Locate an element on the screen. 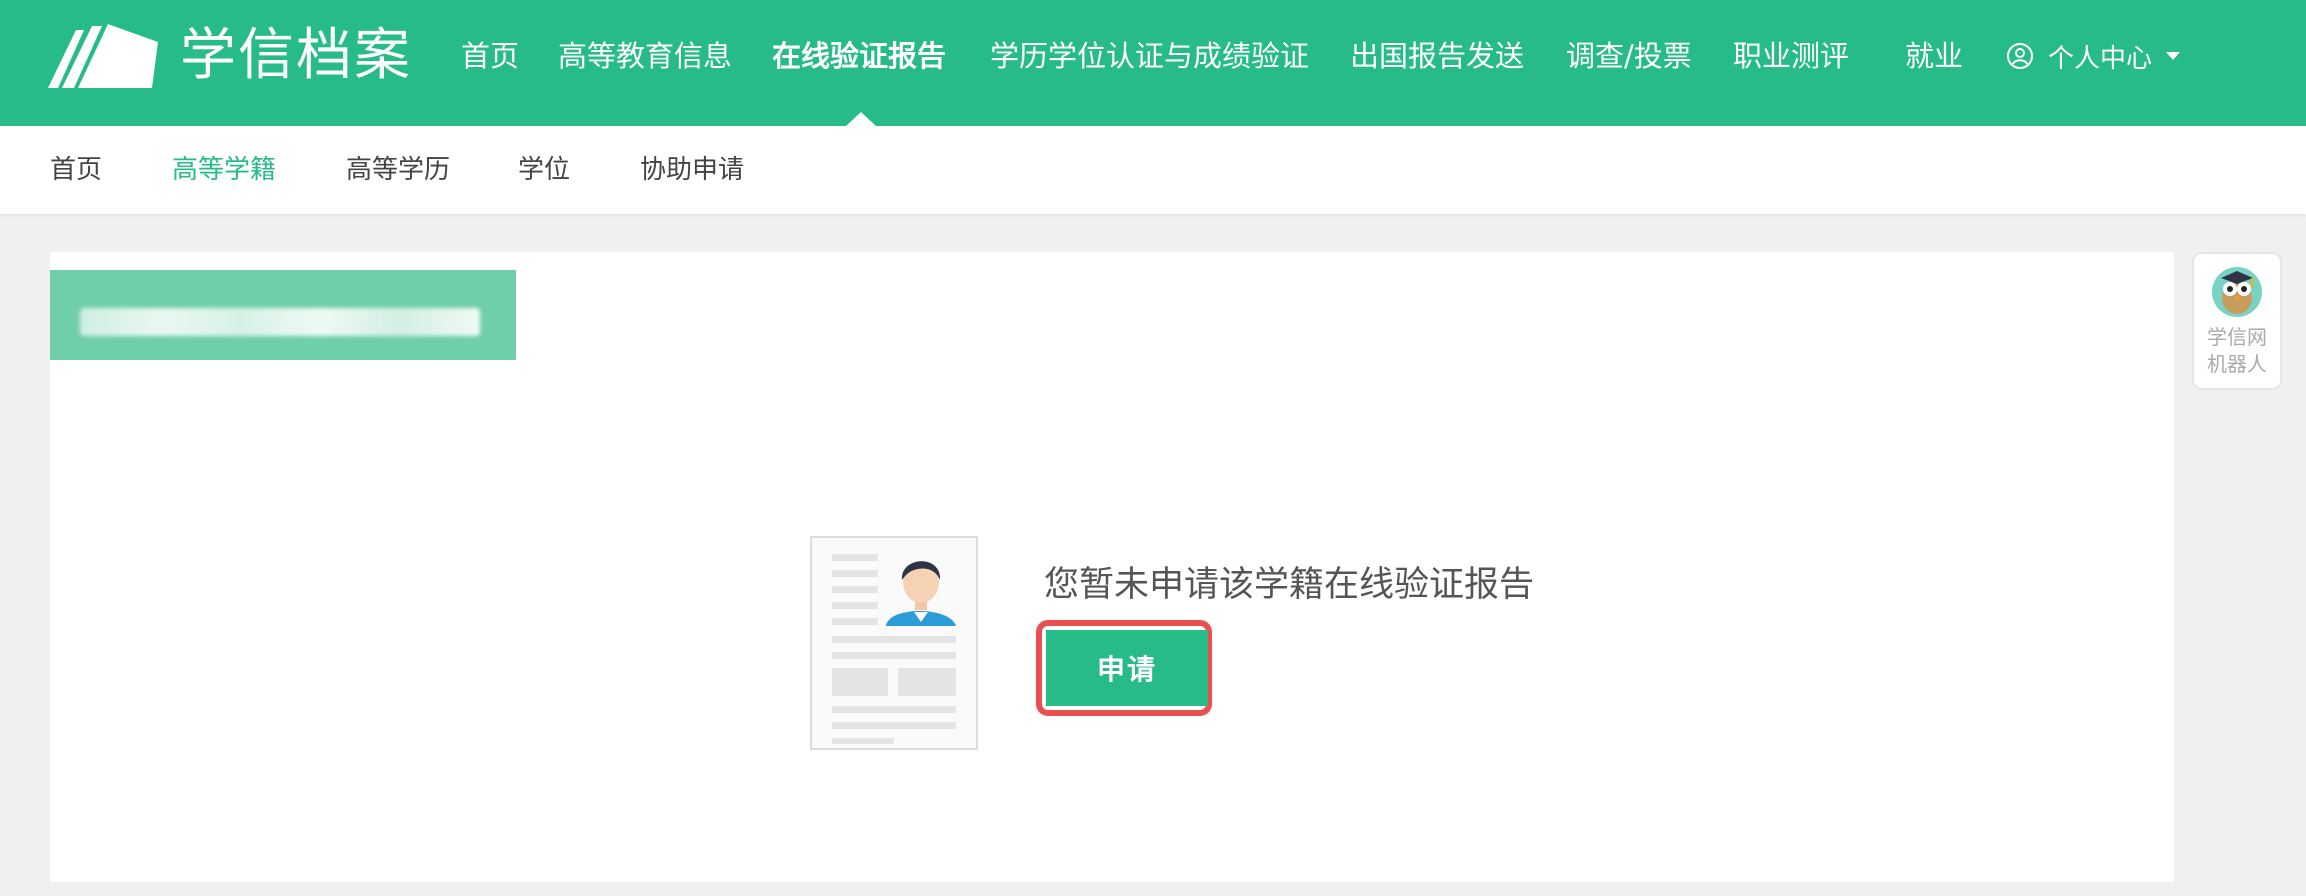 Image resolution: width=2306 pixels, height=896 pixels. subnav-item-assist-application: 协助申请 is located at coordinates (692, 170).